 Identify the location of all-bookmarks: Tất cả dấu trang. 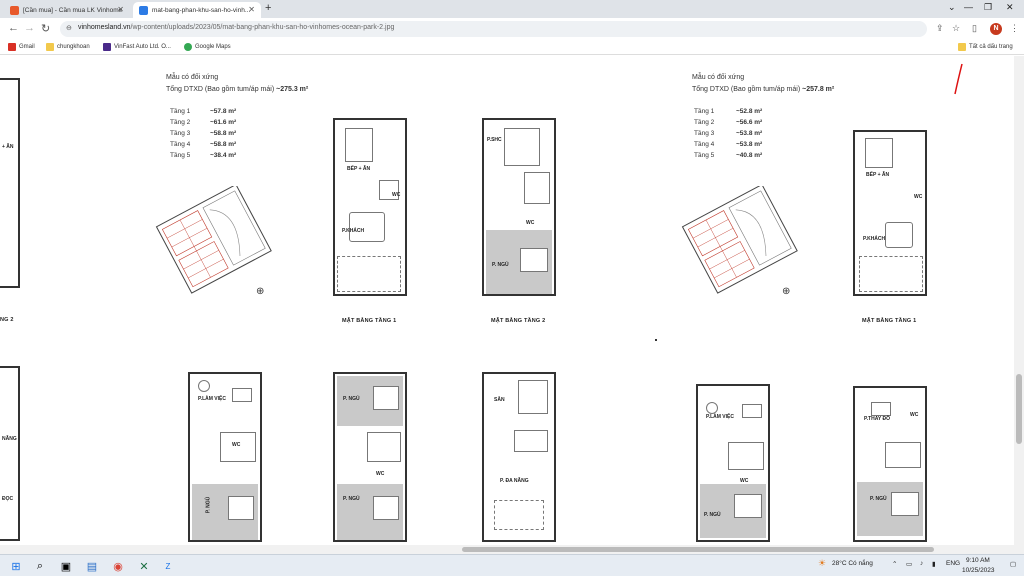
(985, 47).